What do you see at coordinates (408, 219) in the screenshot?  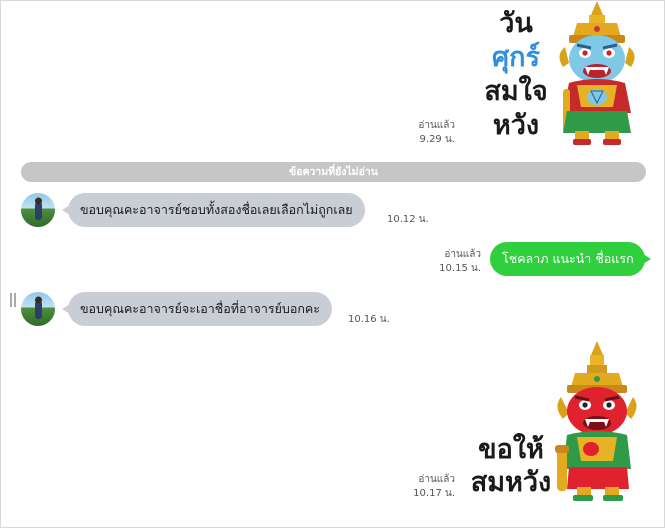 I see `timestamp: 10.12 น.` at bounding box center [408, 219].